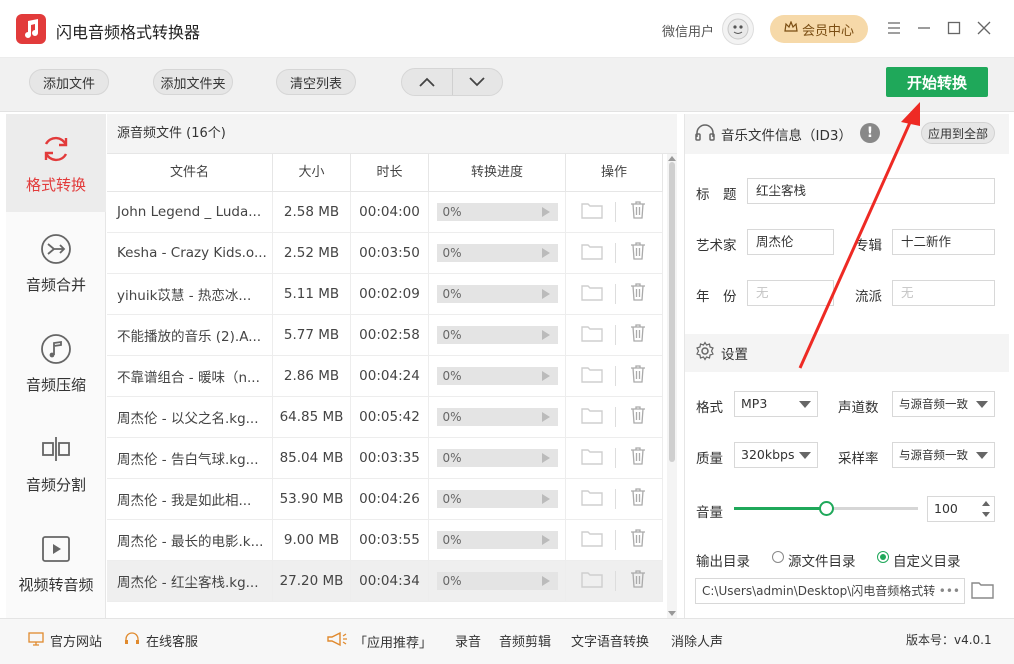 This screenshot has height=664, width=1014. I want to click on info-icon: !, so click(870, 133).